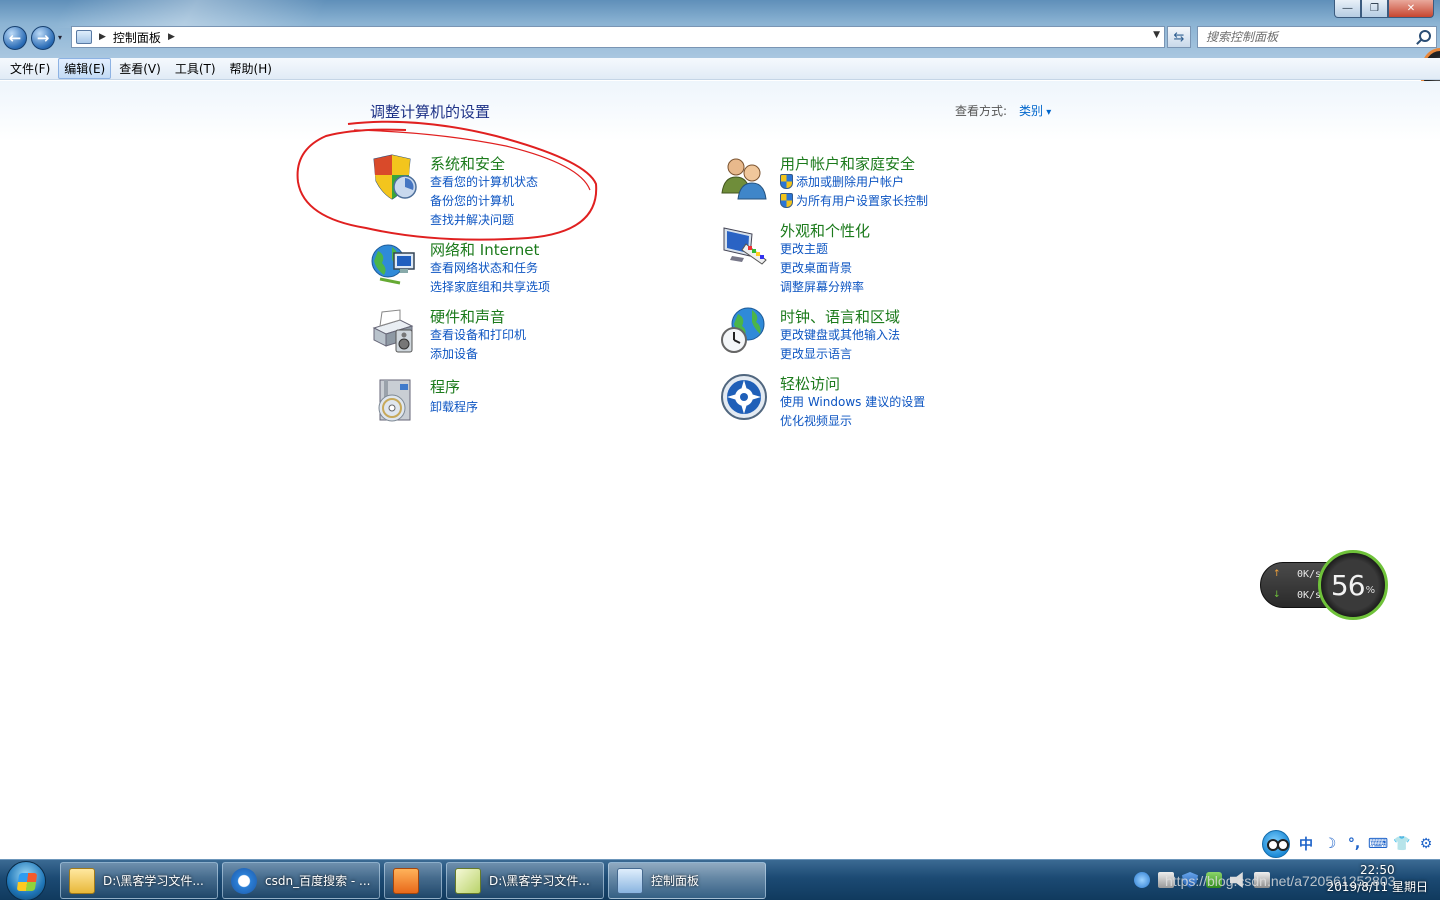 The width and height of the screenshot is (1440, 900). Describe the element at coordinates (490, 286) in the screenshot. I see `link-homegroup-sharing: 选择家庭组和共享选项` at that location.